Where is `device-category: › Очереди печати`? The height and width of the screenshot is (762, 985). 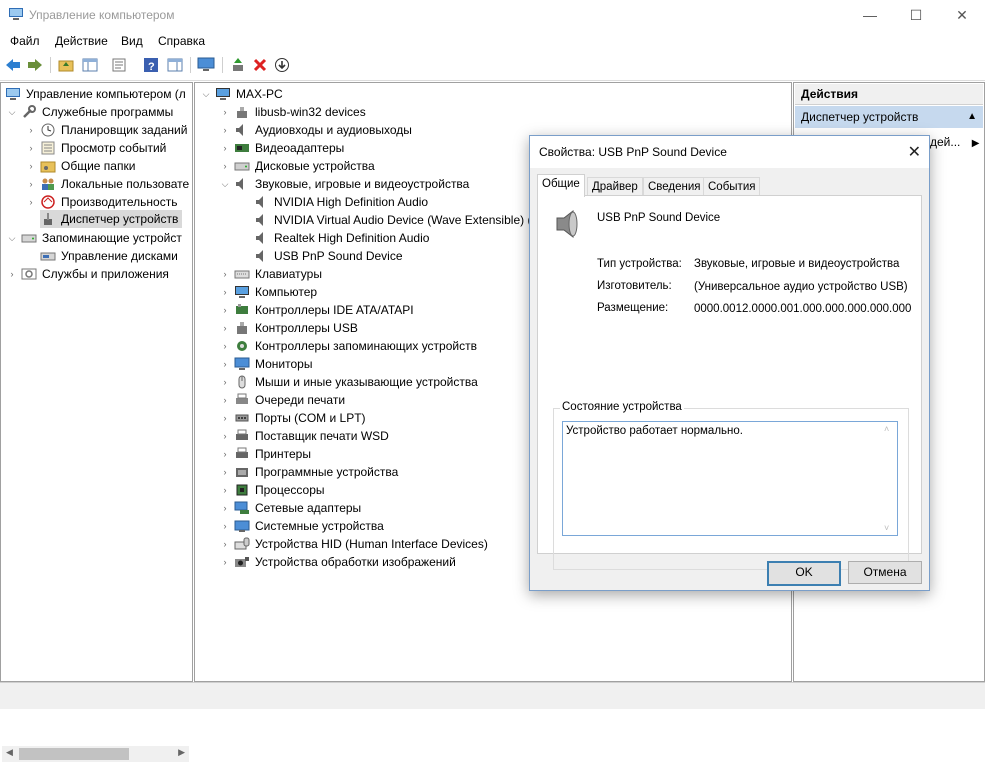 device-category: › Очереди печати is located at coordinates (283, 400).